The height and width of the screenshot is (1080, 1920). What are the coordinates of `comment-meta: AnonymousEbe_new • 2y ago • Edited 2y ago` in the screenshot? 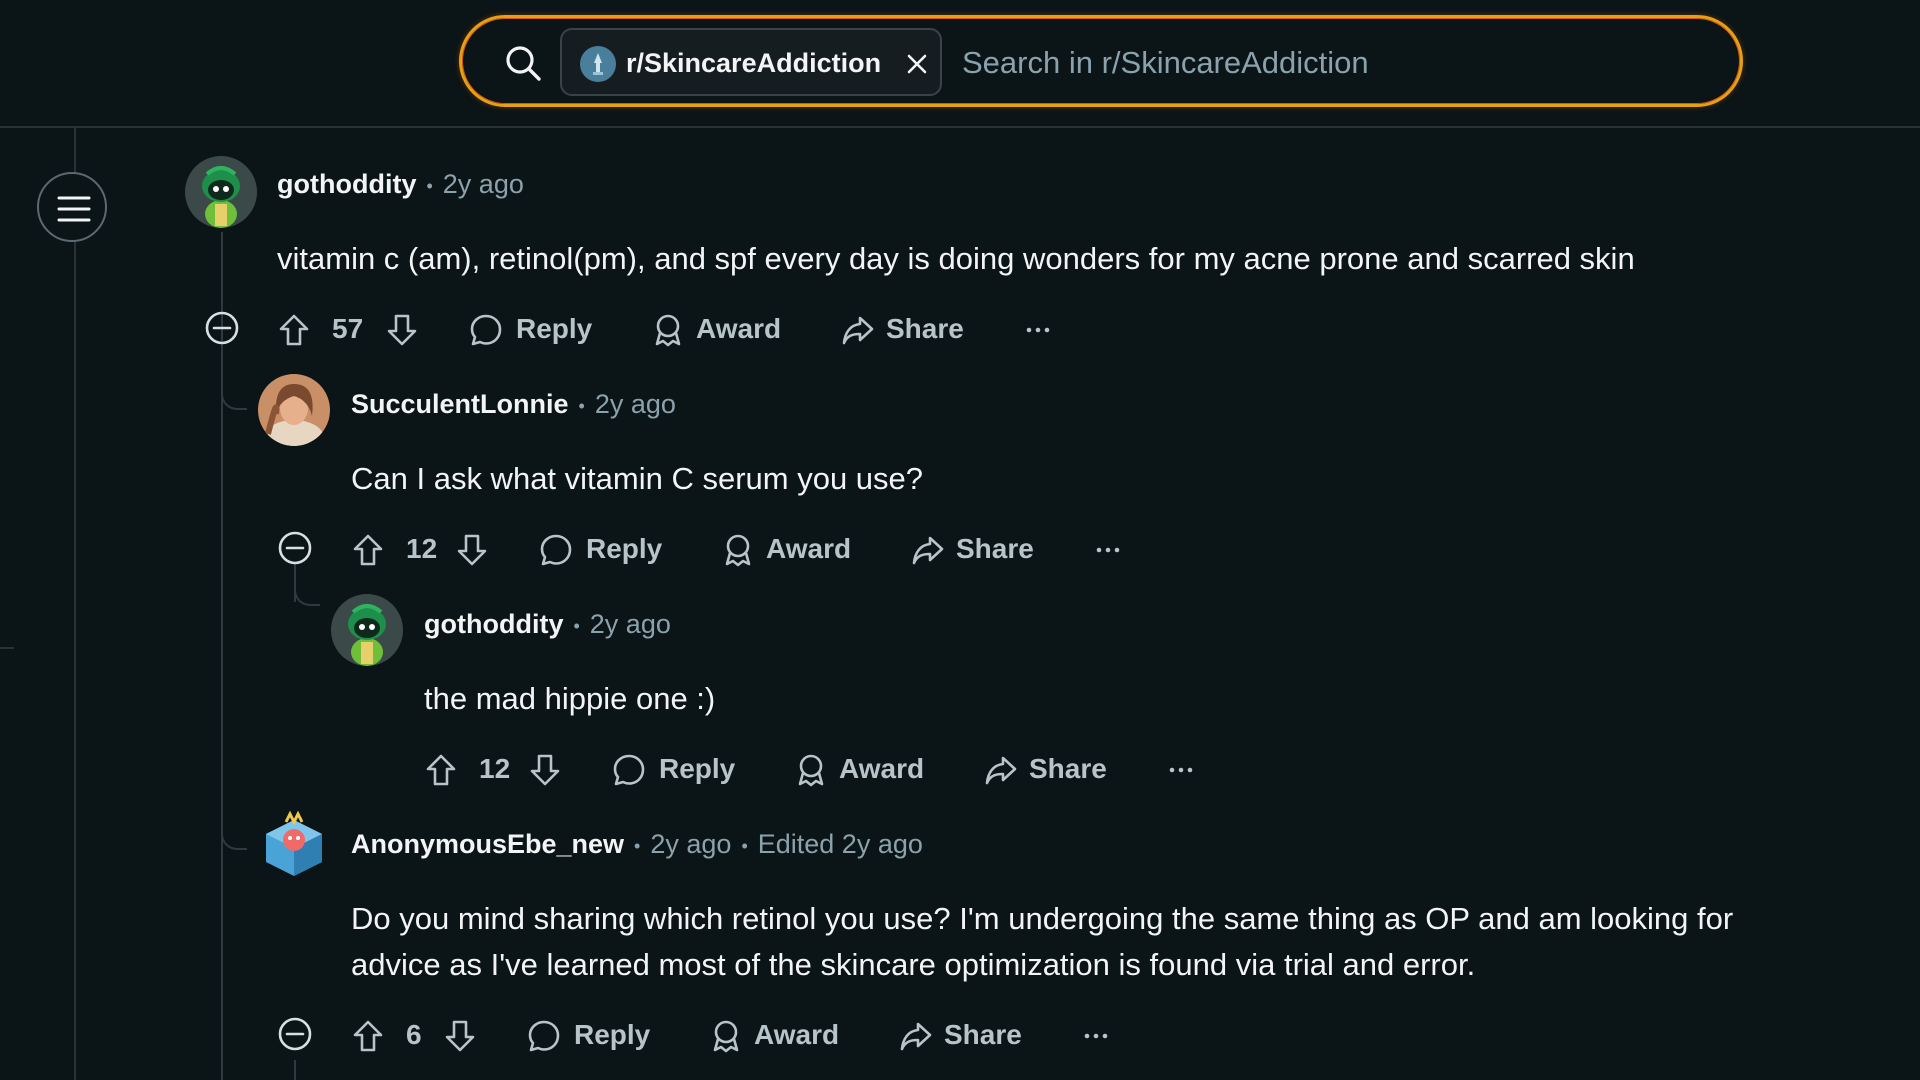 It's located at (637, 844).